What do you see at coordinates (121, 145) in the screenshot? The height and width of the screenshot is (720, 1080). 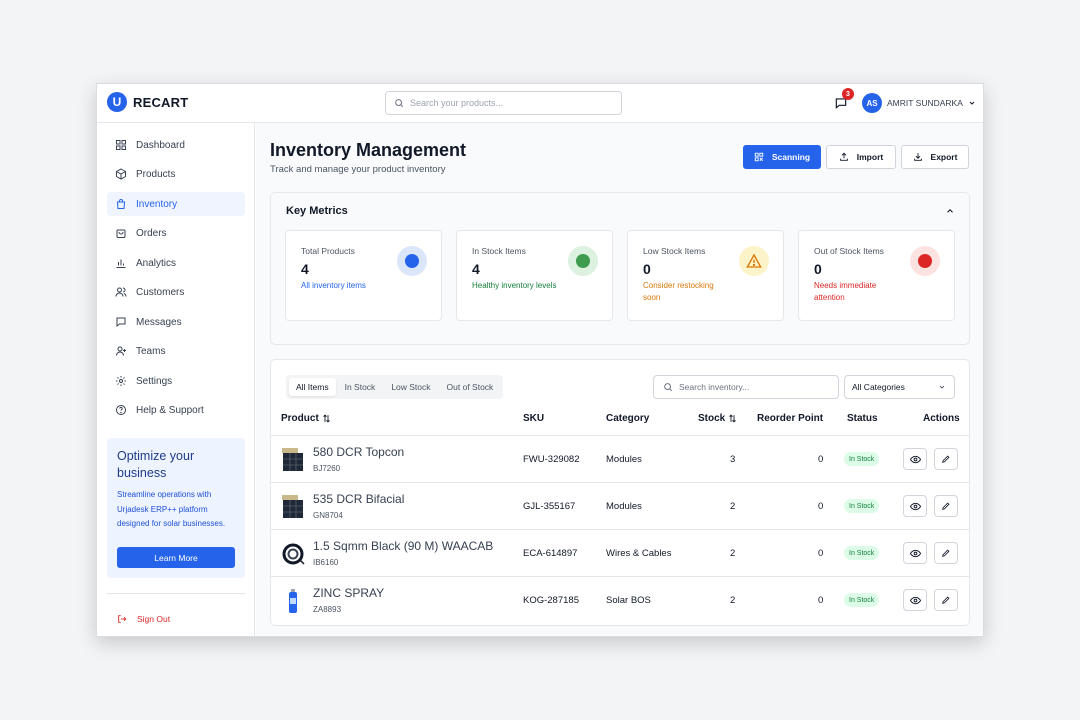 I see `dashboard-icon` at bounding box center [121, 145].